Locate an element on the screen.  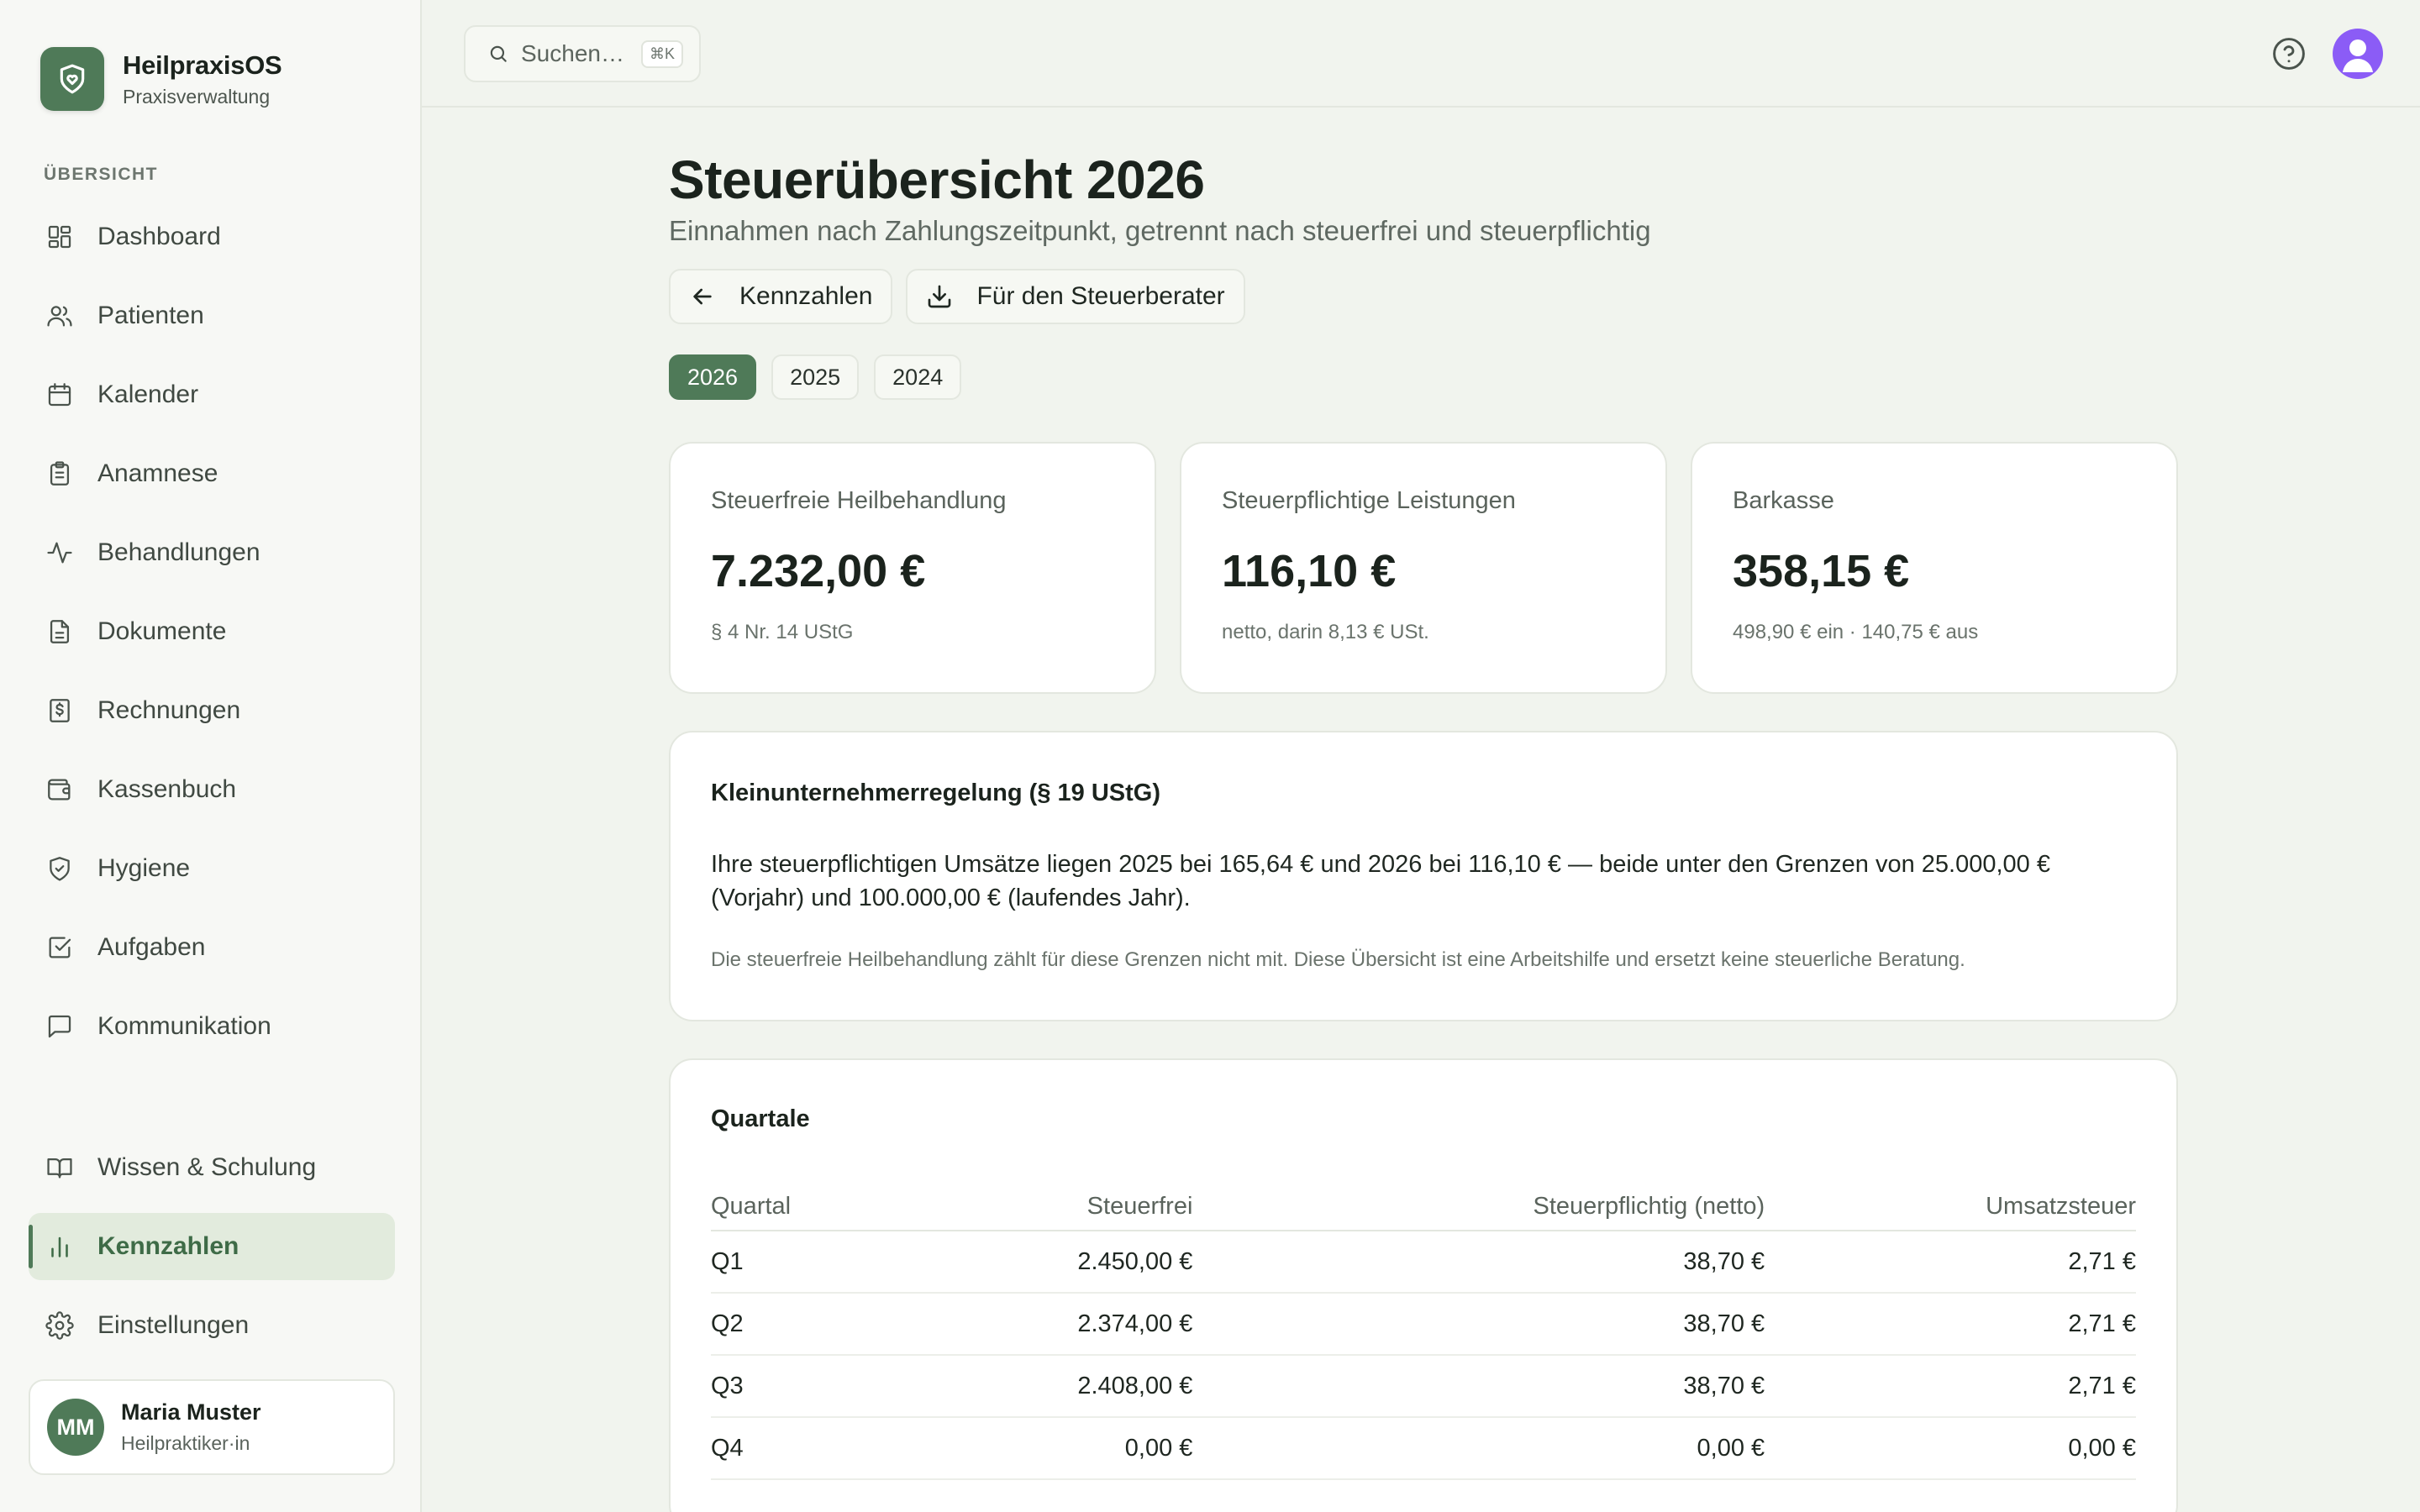
bar-chart-icon is located at coordinates (60, 1246).